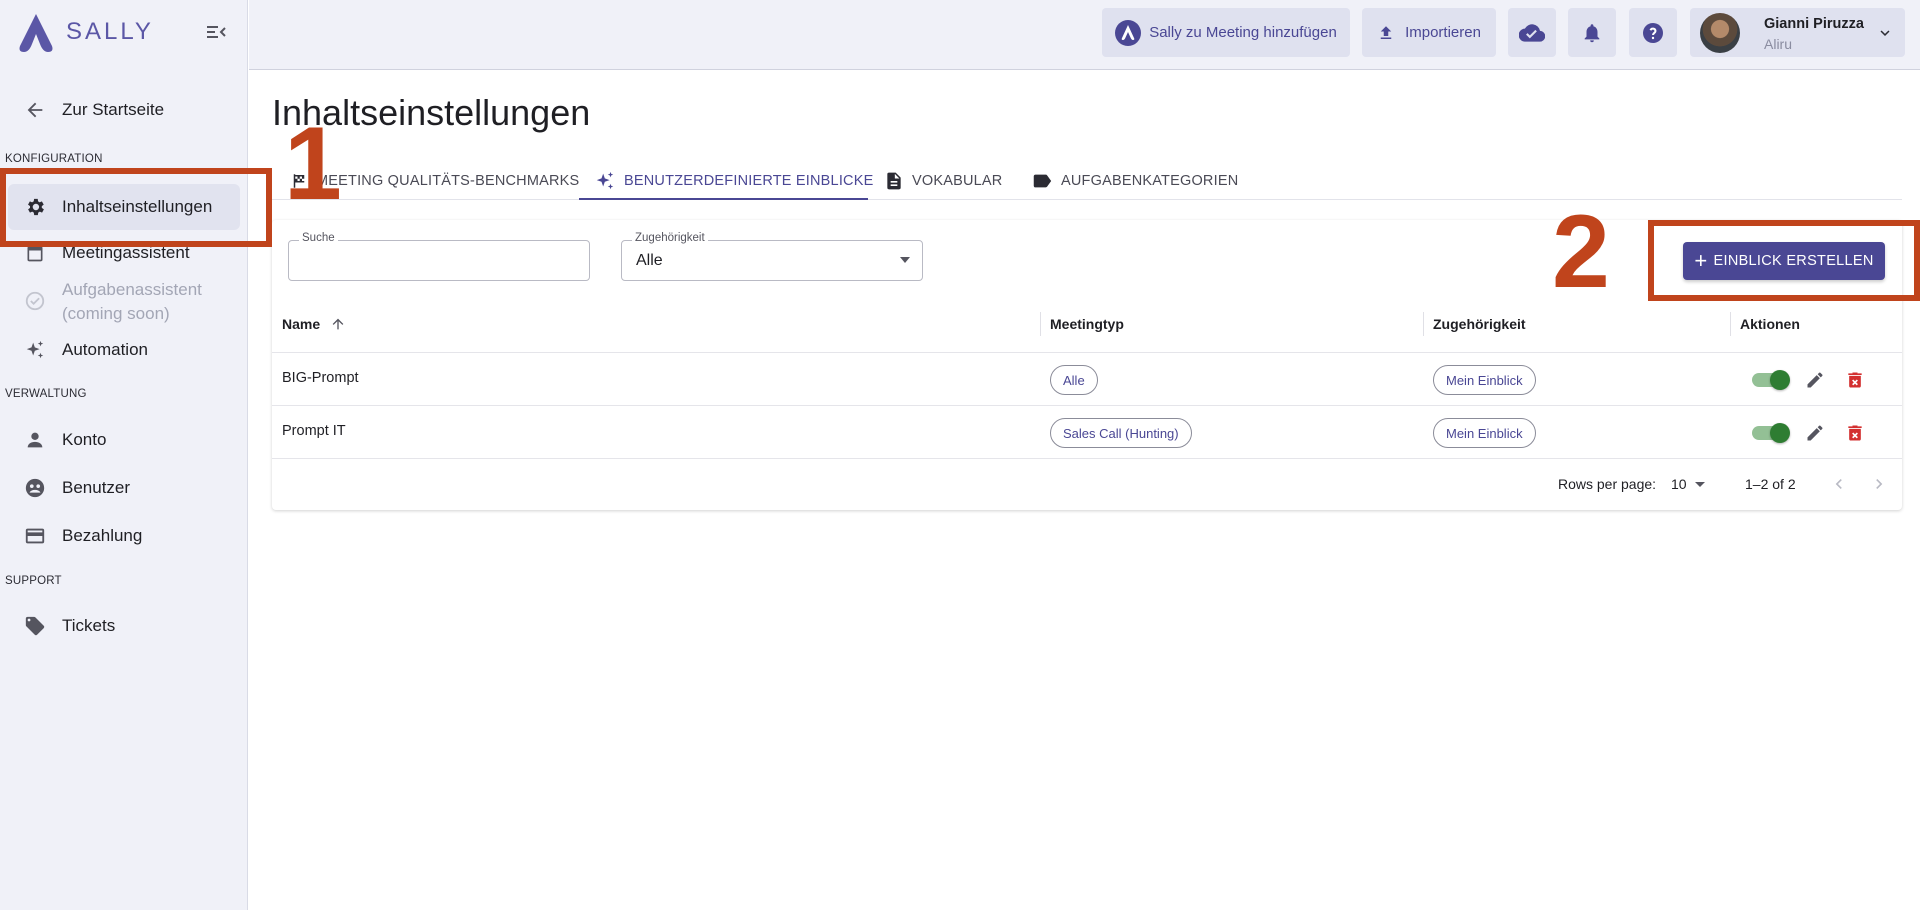 This screenshot has width=1920, height=910. I want to click on section-support: SUPPORT, so click(33, 581).